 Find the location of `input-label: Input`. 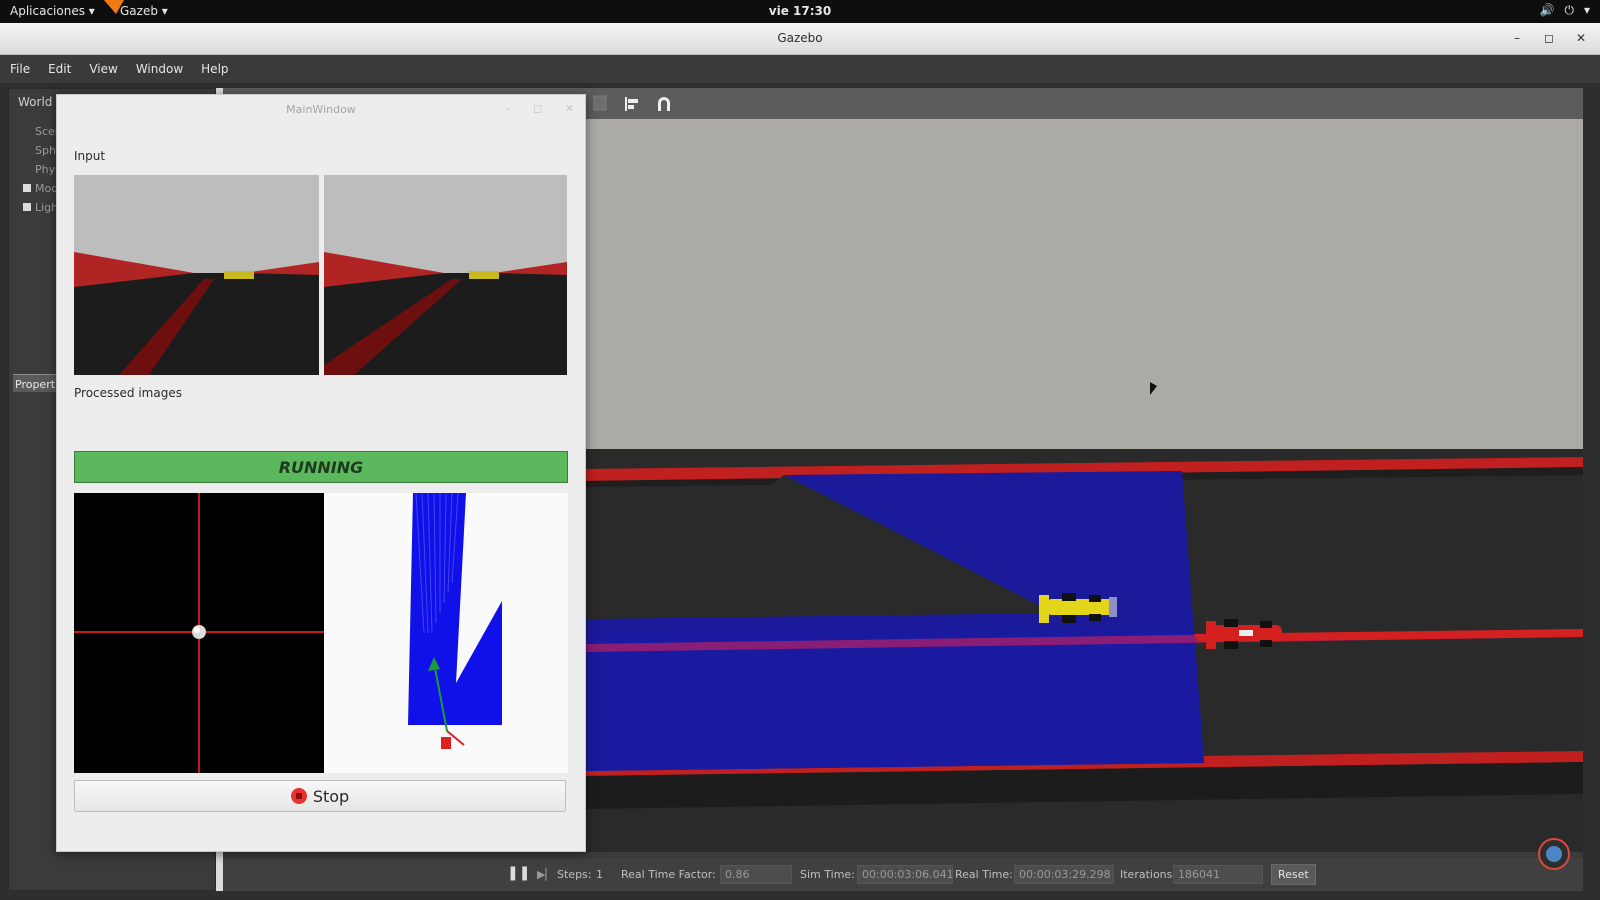

input-label: Input is located at coordinates (90, 156).